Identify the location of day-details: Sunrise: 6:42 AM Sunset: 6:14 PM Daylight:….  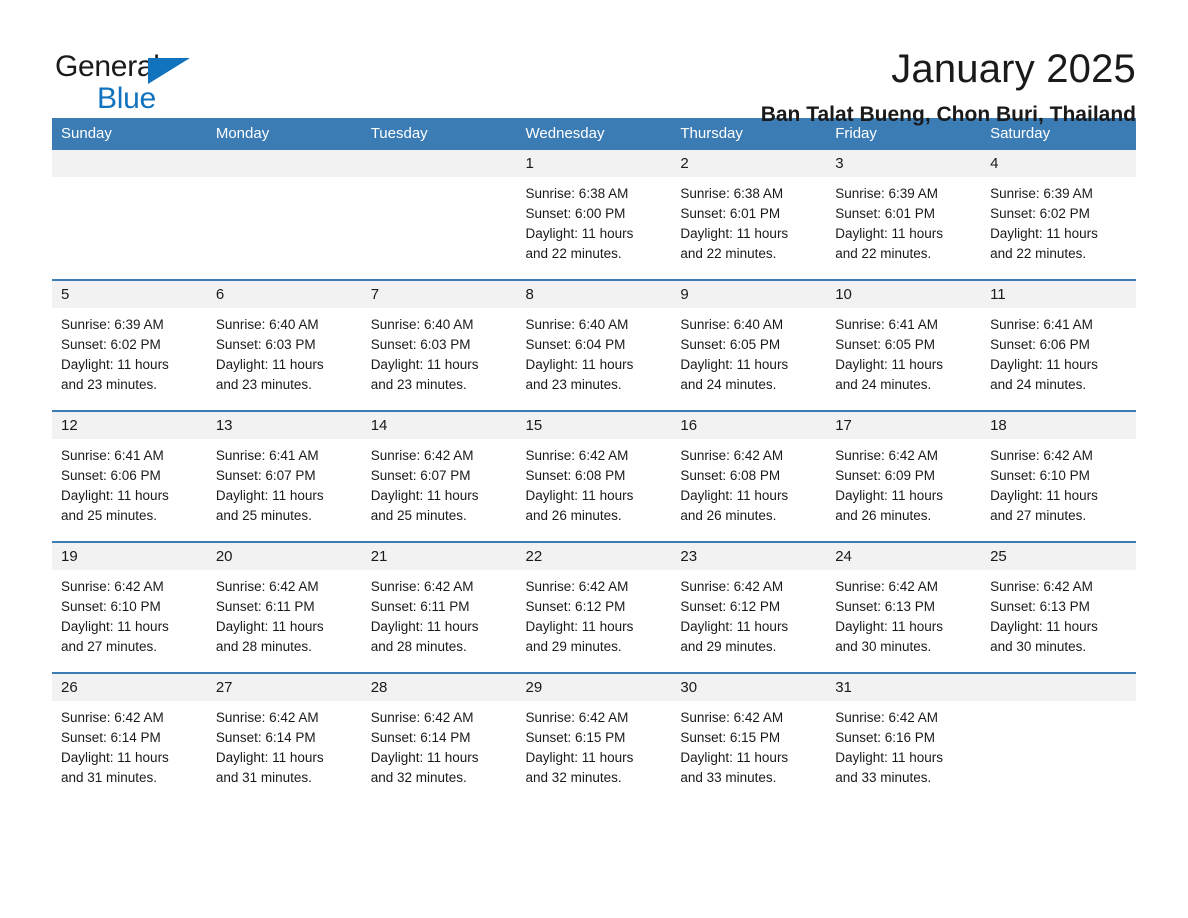
(284, 744).